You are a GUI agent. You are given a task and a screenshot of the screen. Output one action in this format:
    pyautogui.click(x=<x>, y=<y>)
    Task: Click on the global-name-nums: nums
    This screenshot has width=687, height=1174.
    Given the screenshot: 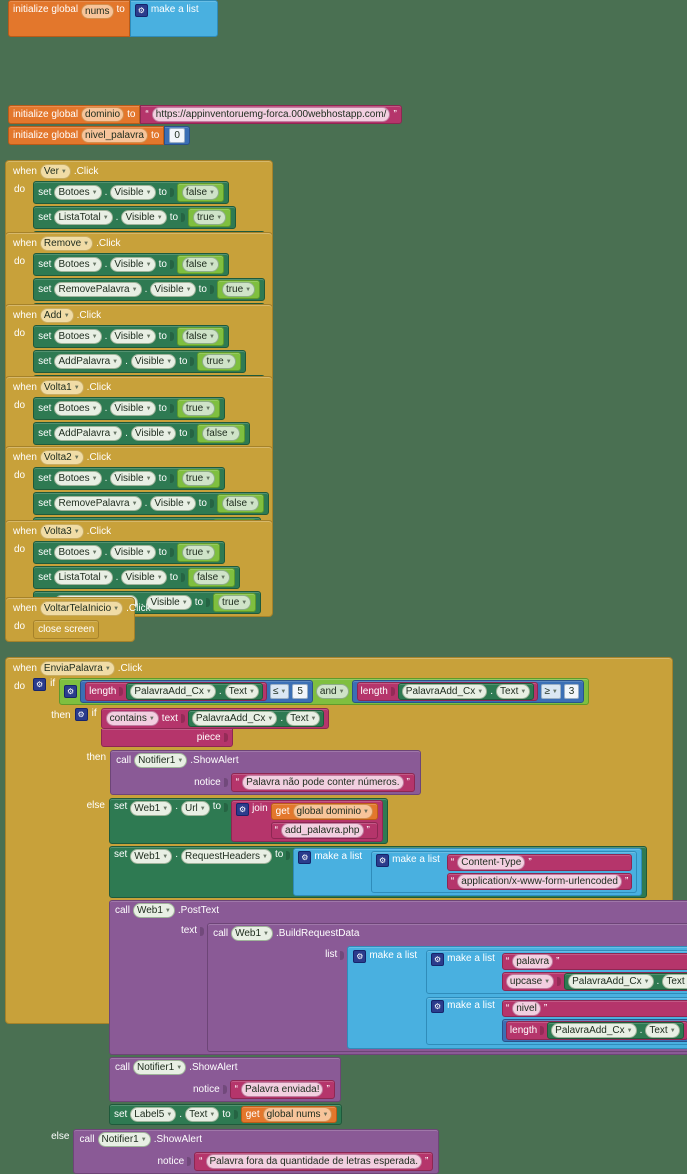 What is the action you would take?
    pyautogui.click(x=97, y=11)
    